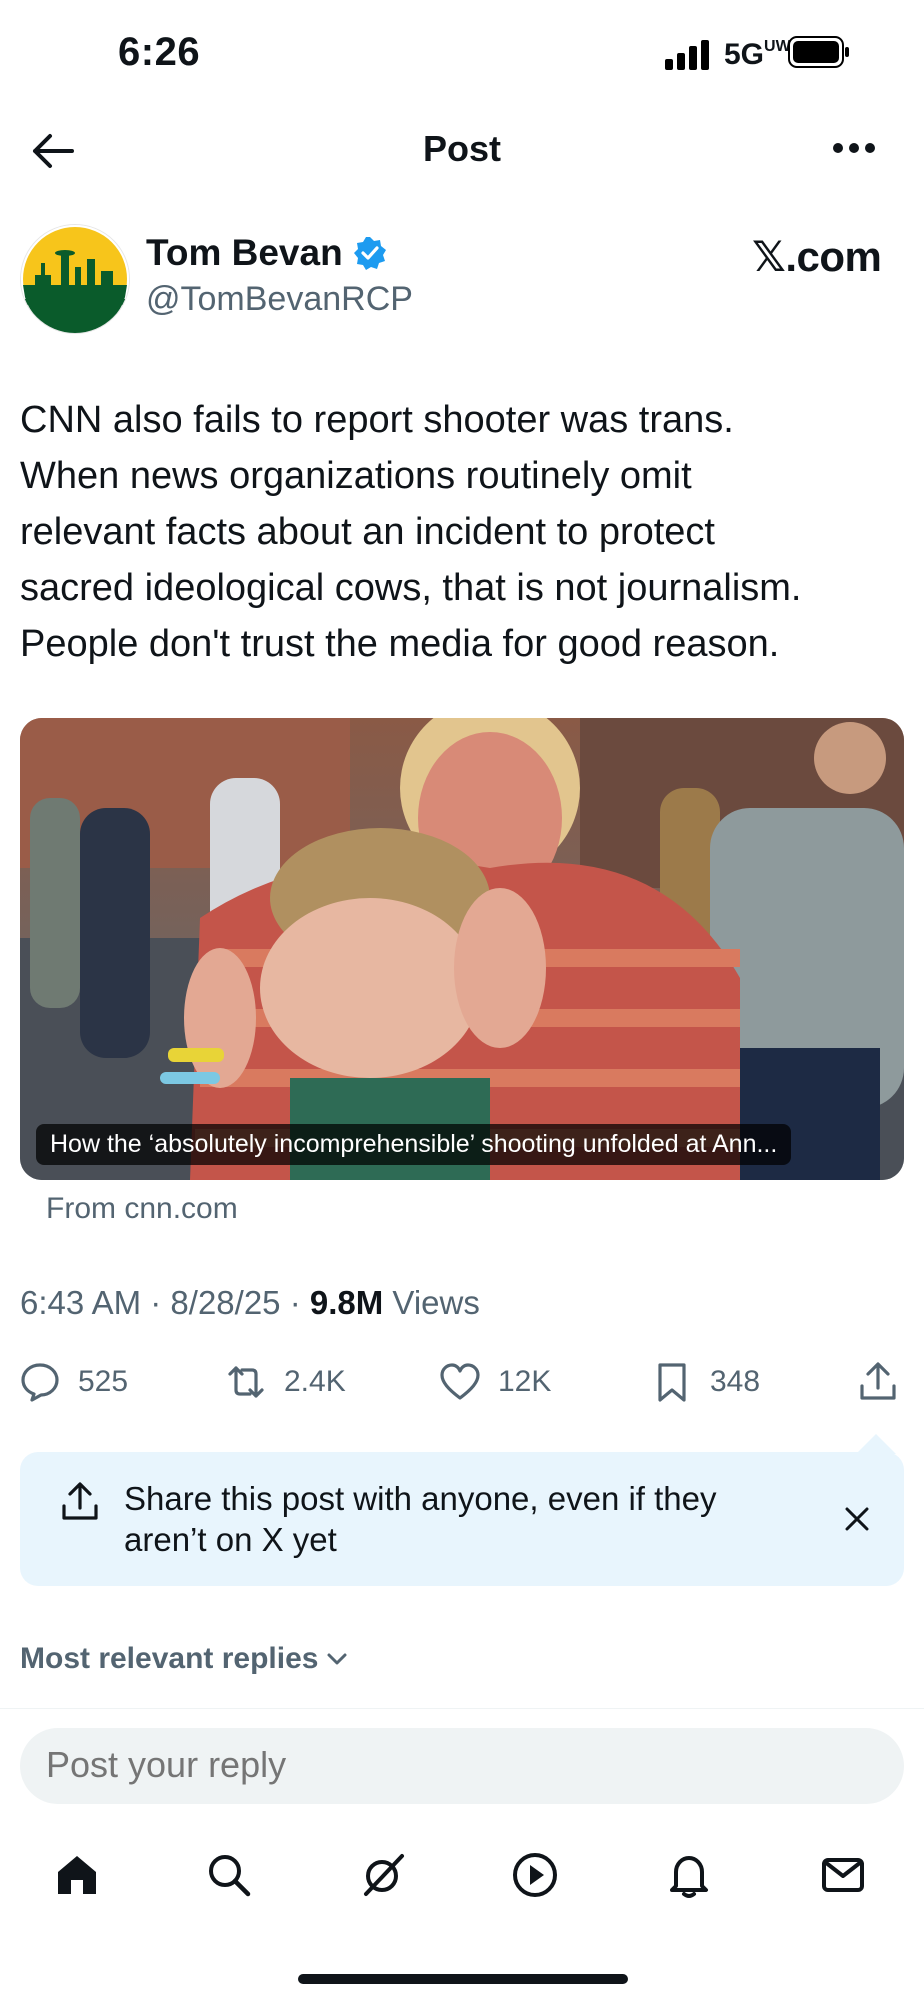 This screenshot has height=2000, width=924. What do you see at coordinates (229, 1875) in the screenshot?
I see `search-icon` at bounding box center [229, 1875].